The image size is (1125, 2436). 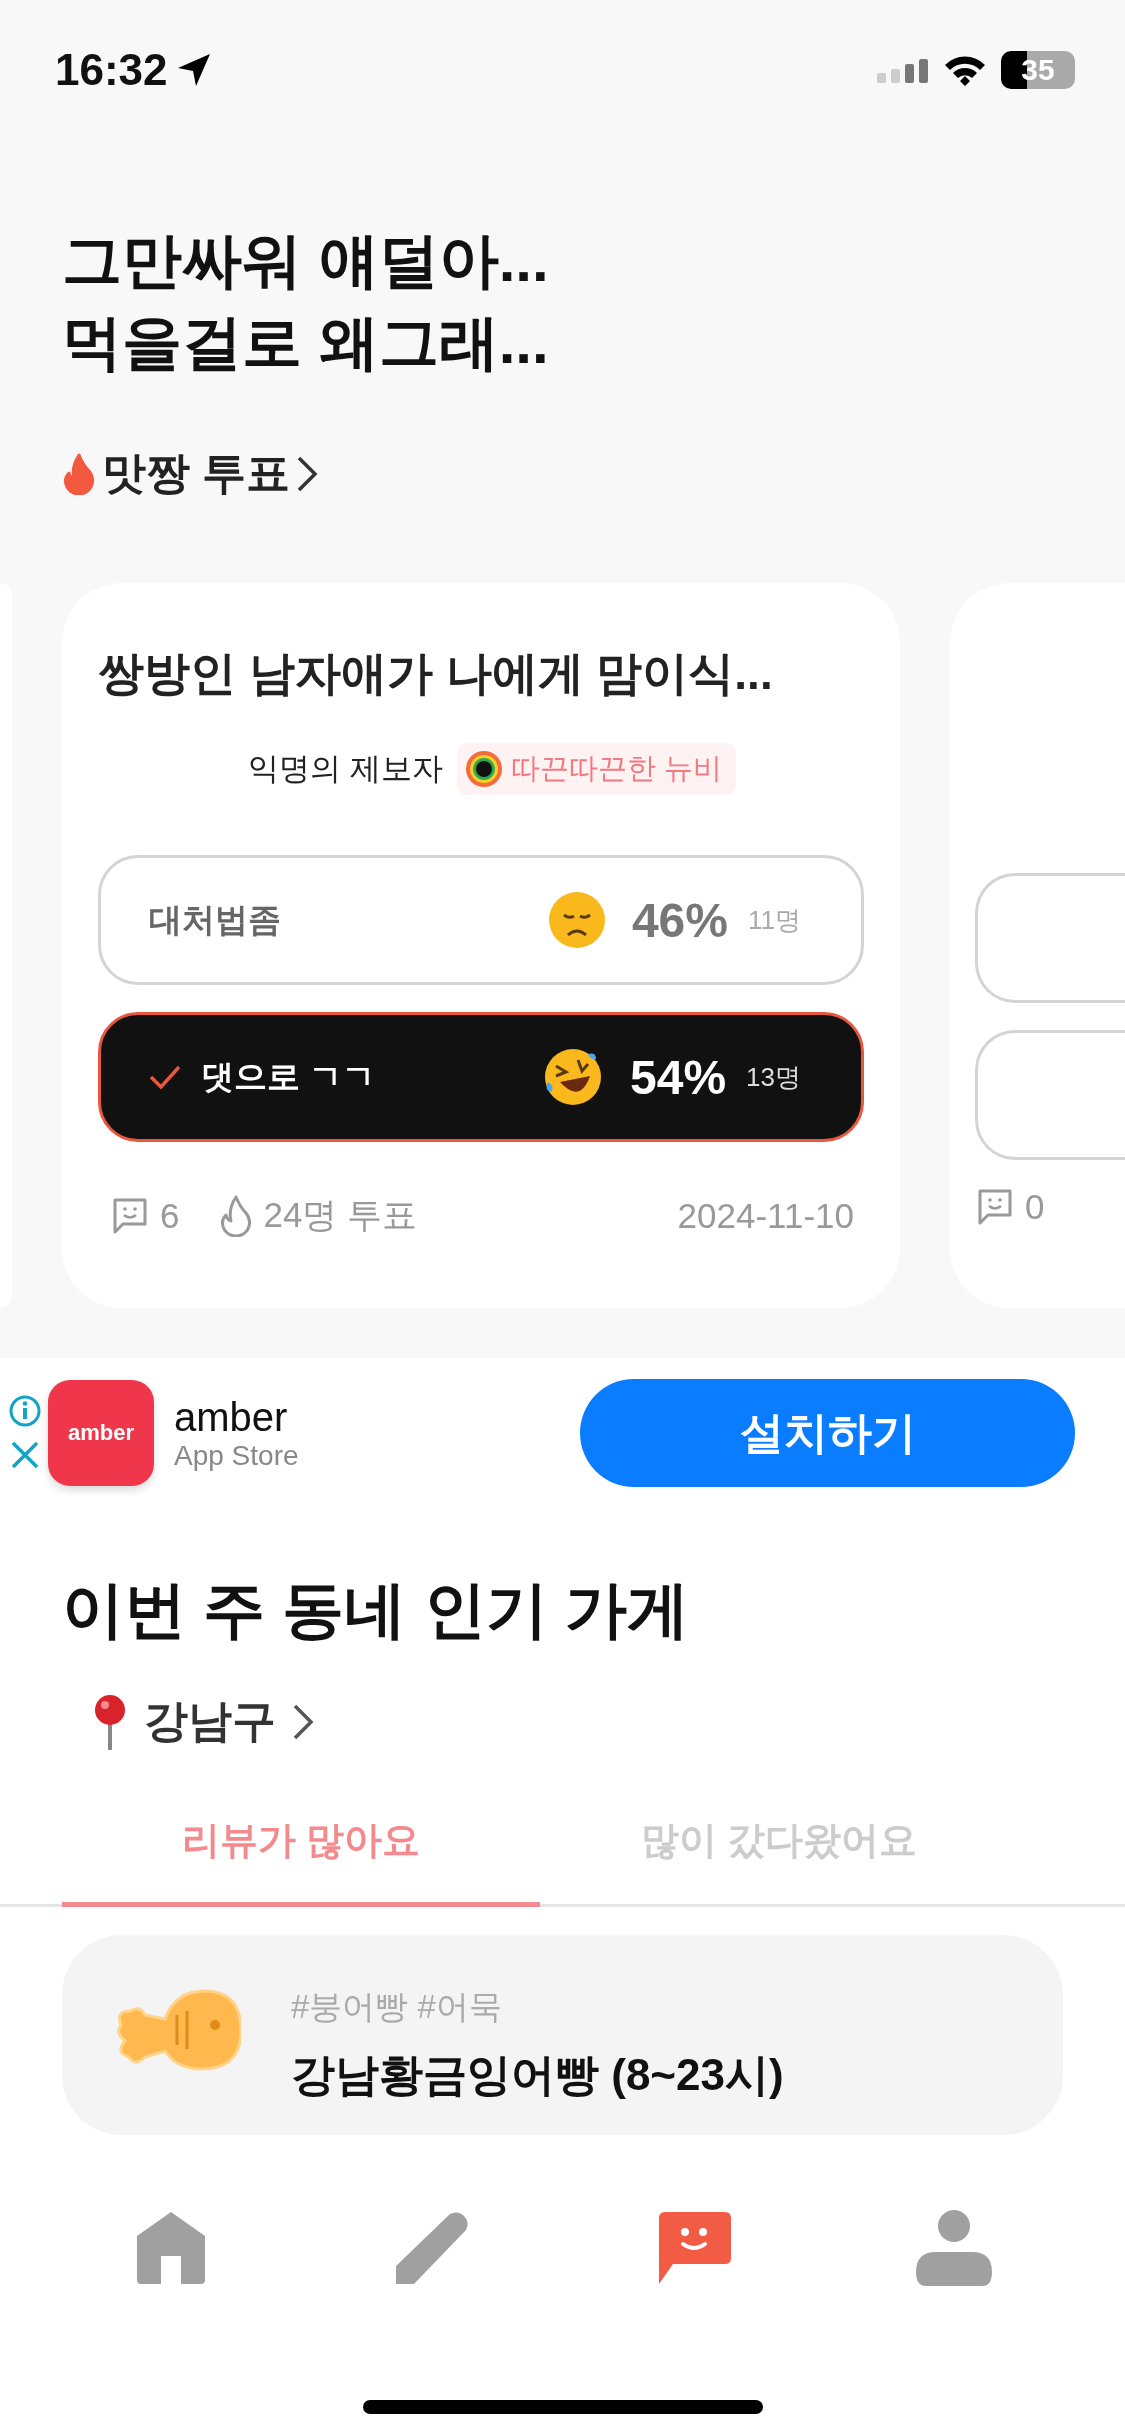 What do you see at coordinates (576, 920) in the screenshot?
I see `sad-face-icon` at bounding box center [576, 920].